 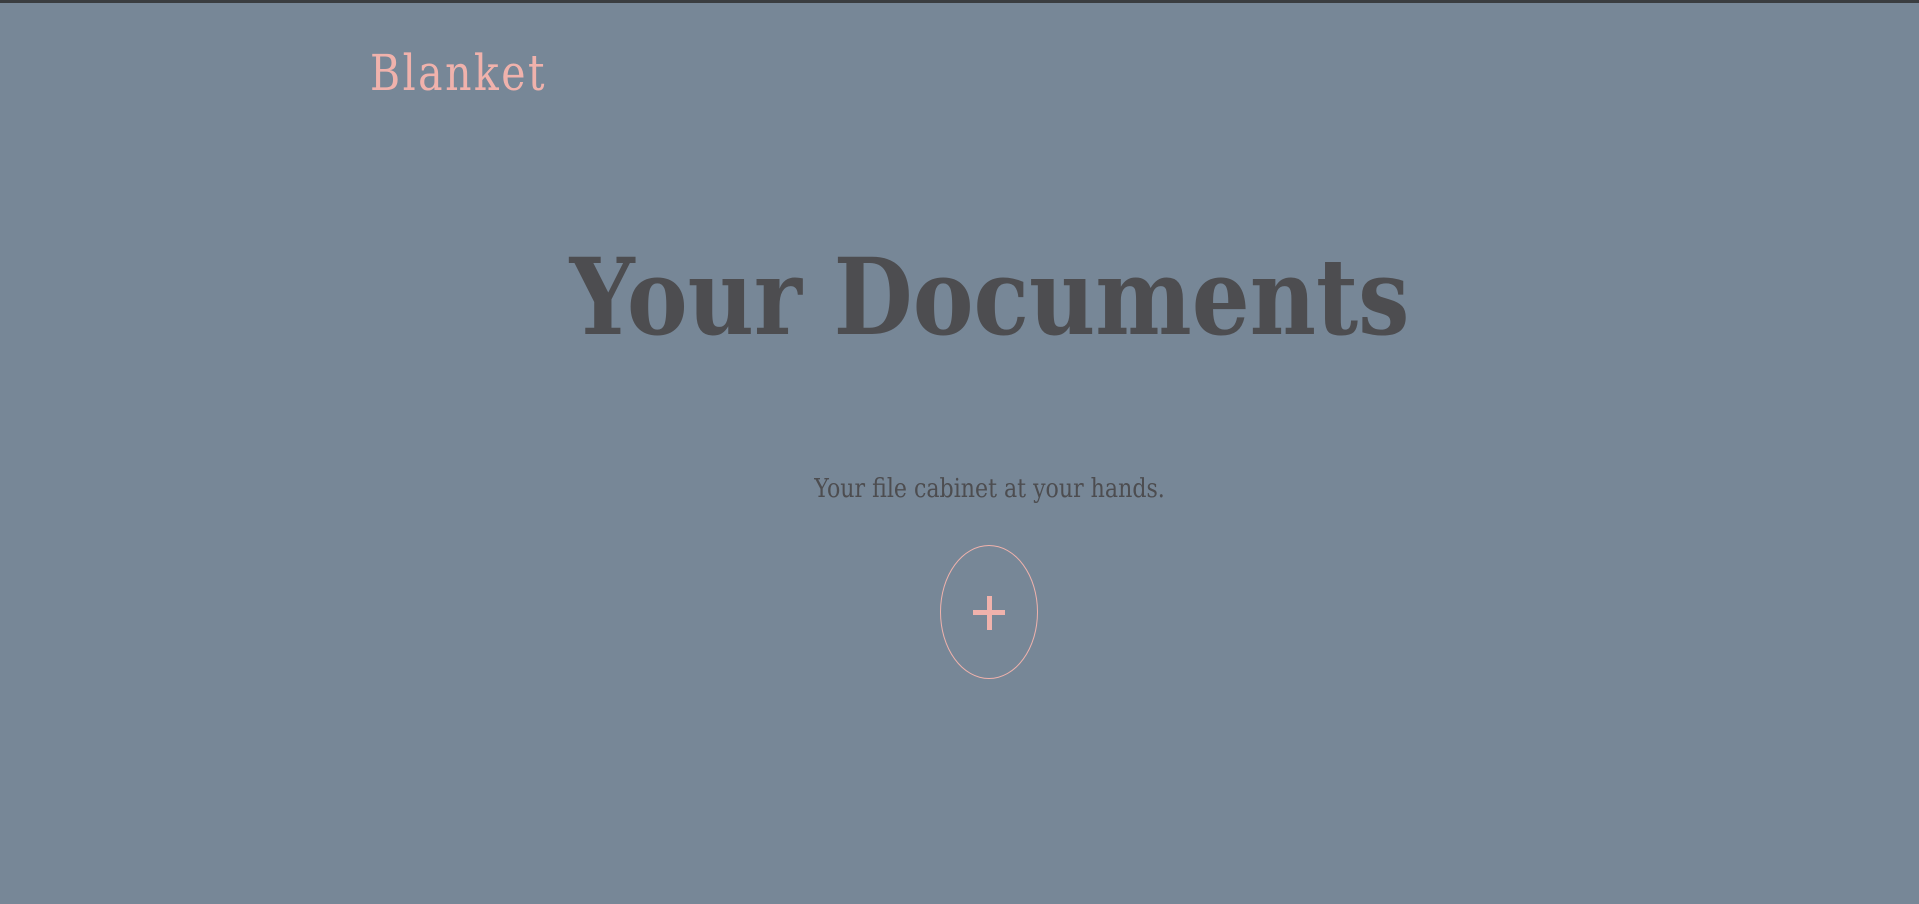 I want to click on brand-logo: Blanket, so click(x=458, y=73).